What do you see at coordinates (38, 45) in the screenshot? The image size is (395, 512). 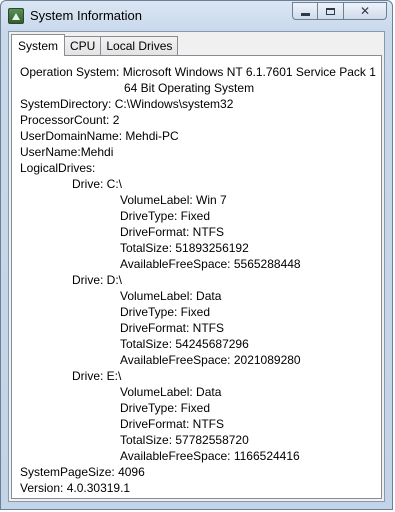 I see `tab-system: System` at bounding box center [38, 45].